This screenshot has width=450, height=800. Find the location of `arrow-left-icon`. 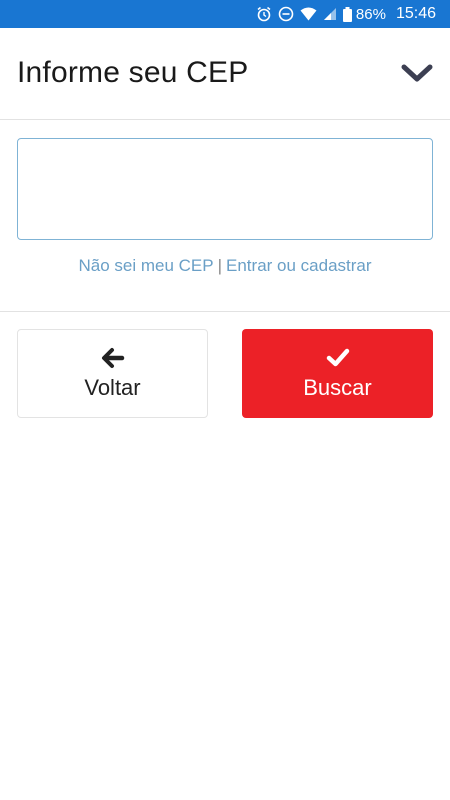

arrow-left-icon is located at coordinates (113, 358).